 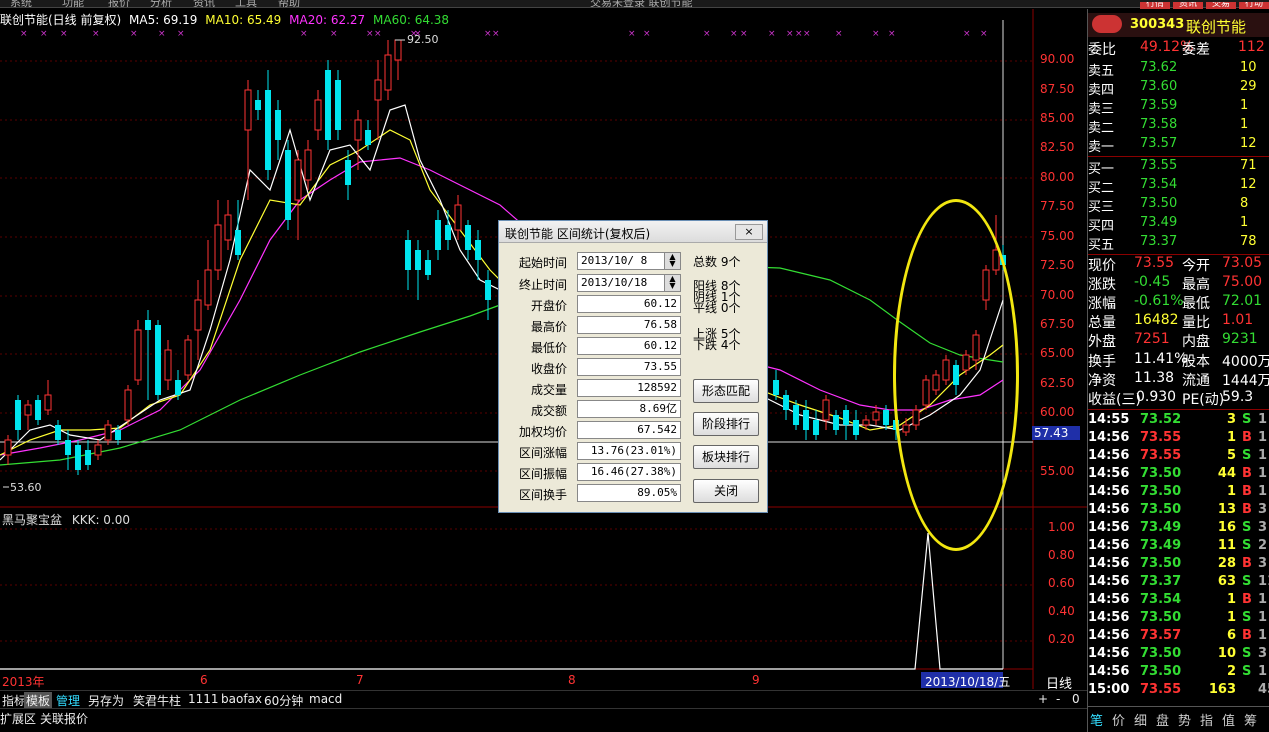 What do you see at coordinates (543, 720) in the screenshot?
I see `extension-bar: 扩展区 关联报价` at bounding box center [543, 720].